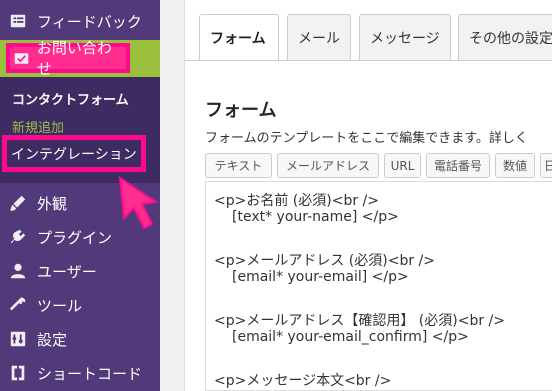 The height and width of the screenshot is (391, 552). I want to click on menu-item-settings: 設定, so click(80, 339).